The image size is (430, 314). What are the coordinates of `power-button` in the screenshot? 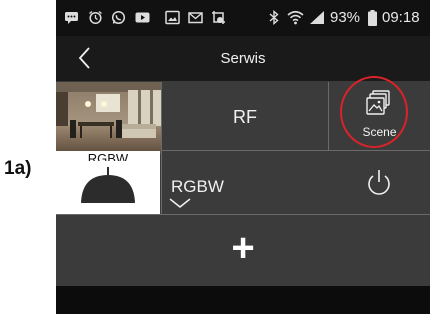 It's located at (379, 184).